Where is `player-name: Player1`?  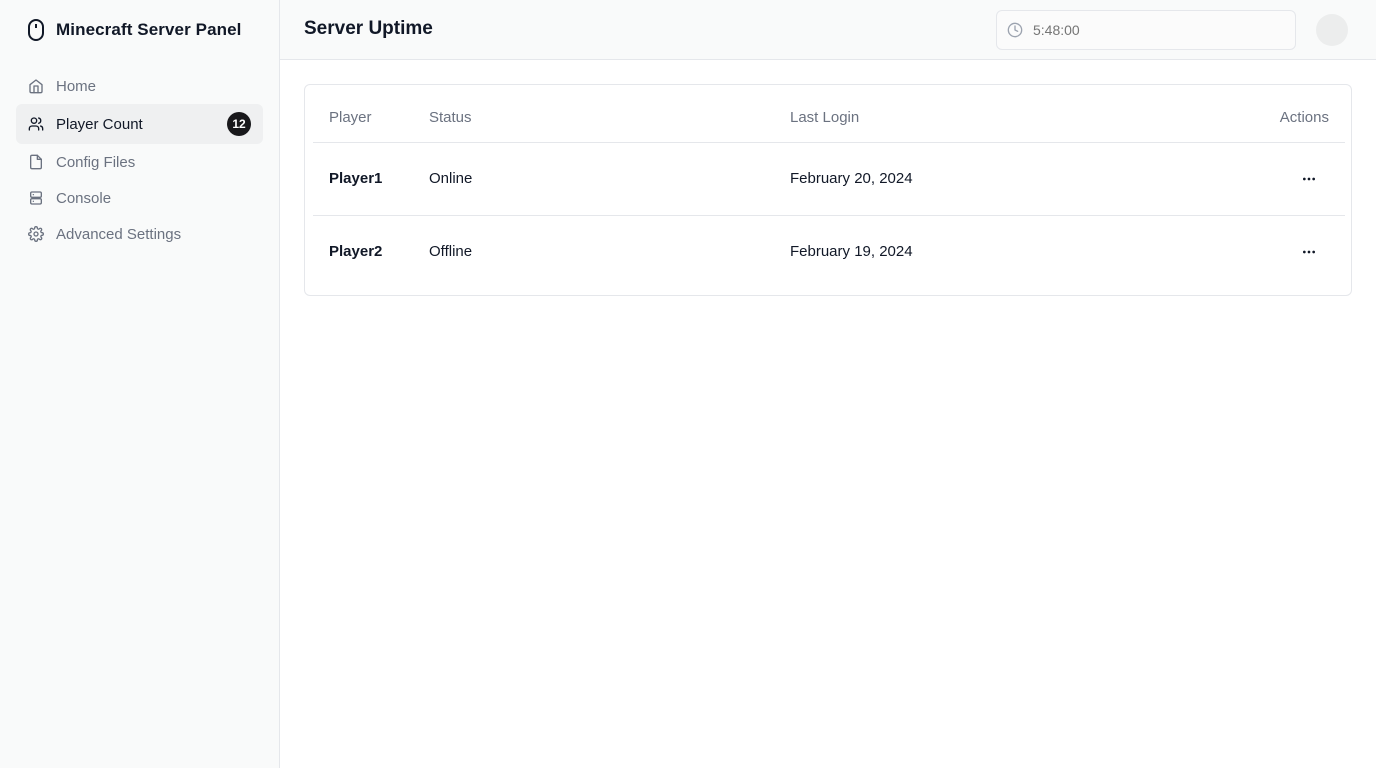
player-name: Player1 is located at coordinates (356, 178).